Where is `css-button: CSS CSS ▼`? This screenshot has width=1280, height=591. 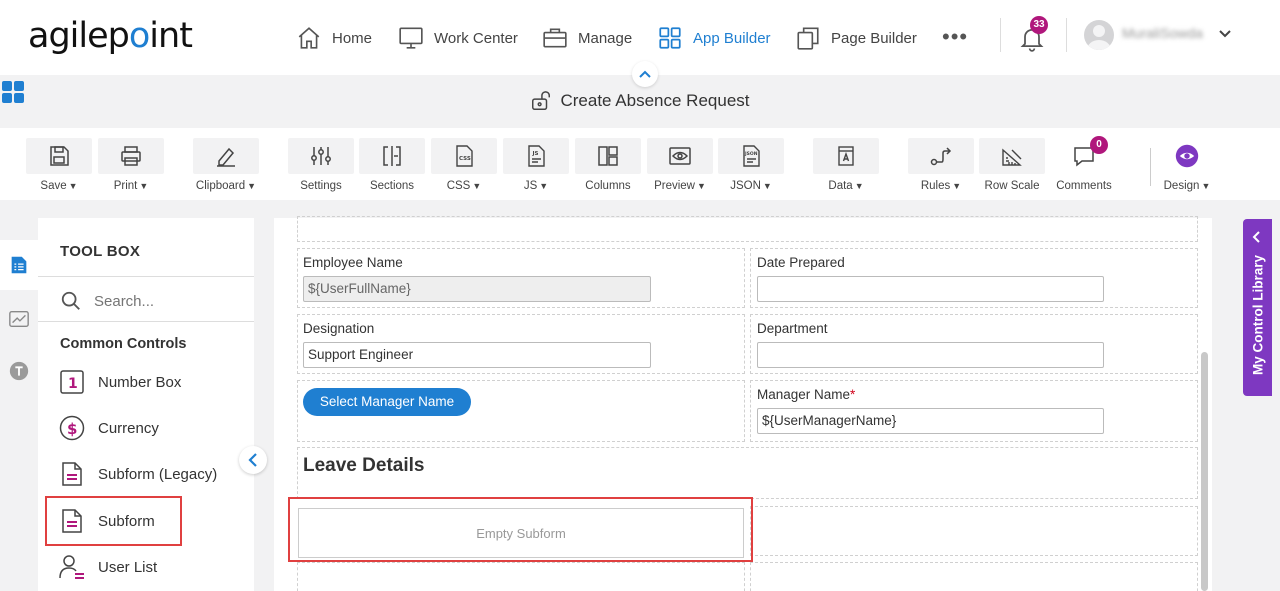 css-button: CSS CSS ▼ is located at coordinates (464, 165).